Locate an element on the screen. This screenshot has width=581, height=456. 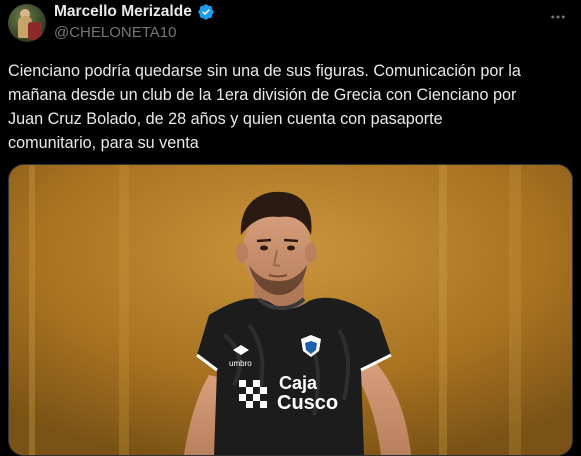
author-handle: @CHELONETA10 is located at coordinates (115, 32).